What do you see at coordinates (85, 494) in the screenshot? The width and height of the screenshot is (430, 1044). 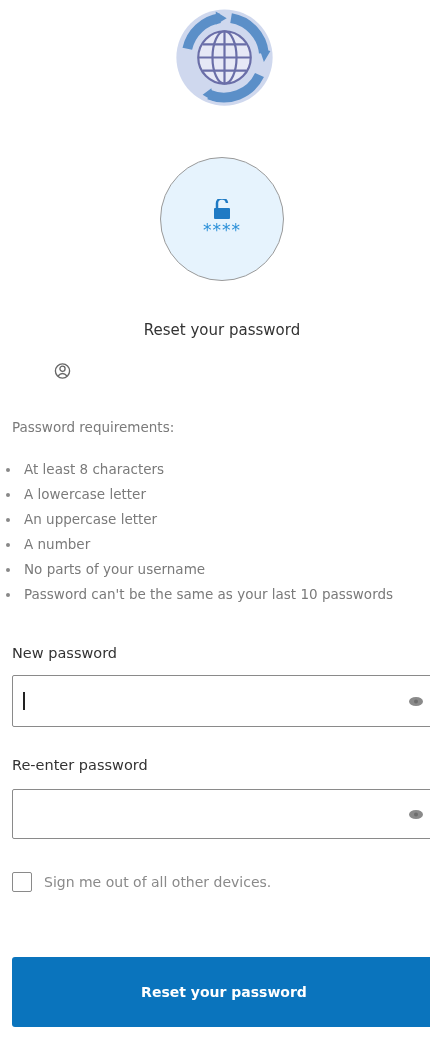 I see `requirement-text: A lowercase letter` at bounding box center [85, 494].